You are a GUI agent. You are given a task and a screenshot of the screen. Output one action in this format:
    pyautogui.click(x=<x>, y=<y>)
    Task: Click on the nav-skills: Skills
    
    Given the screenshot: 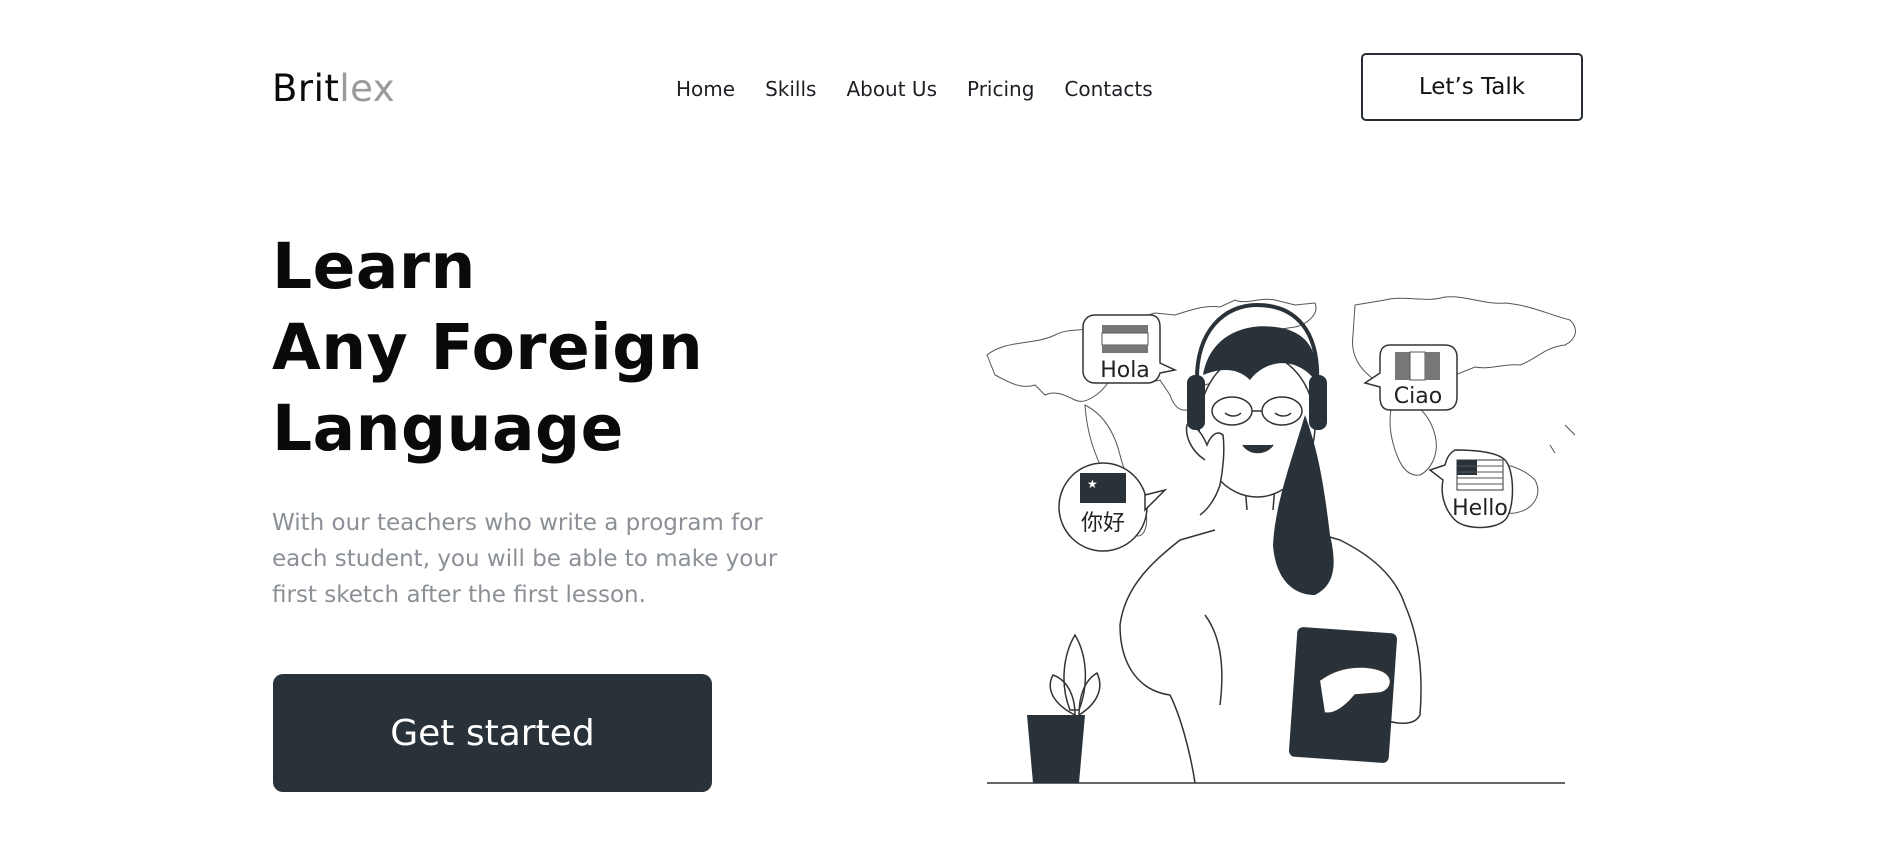 What is the action you would take?
    pyautogui.click(x=790, y=89)
    